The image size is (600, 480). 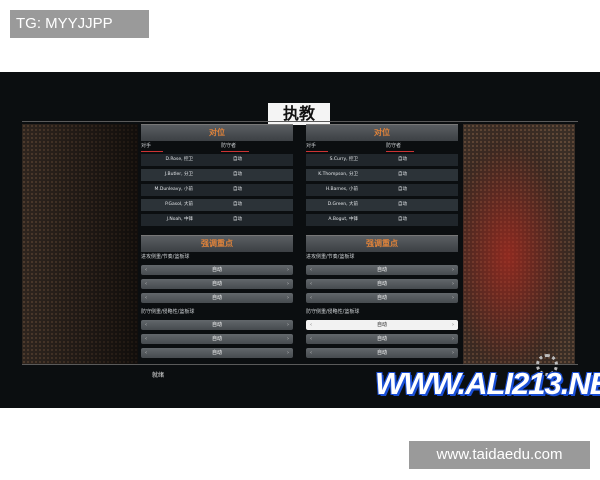 What do you see at coordinates (179, 219) in the screenshot?
I see `player-name: J.Noah, 中锋` at bounding box center [179, 219].